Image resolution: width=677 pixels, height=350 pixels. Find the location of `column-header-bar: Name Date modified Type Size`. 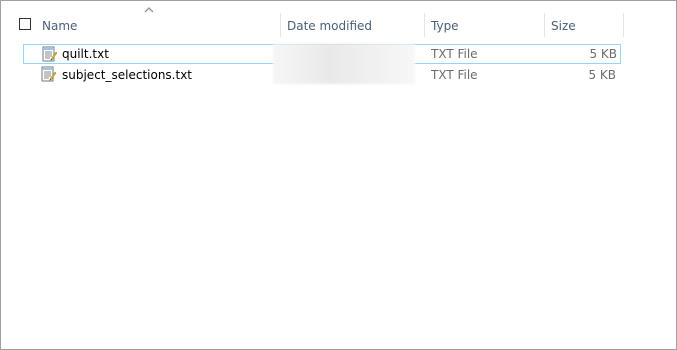

column-header-bar: Name Date modified Type Size is located at coordinates (338, 19).